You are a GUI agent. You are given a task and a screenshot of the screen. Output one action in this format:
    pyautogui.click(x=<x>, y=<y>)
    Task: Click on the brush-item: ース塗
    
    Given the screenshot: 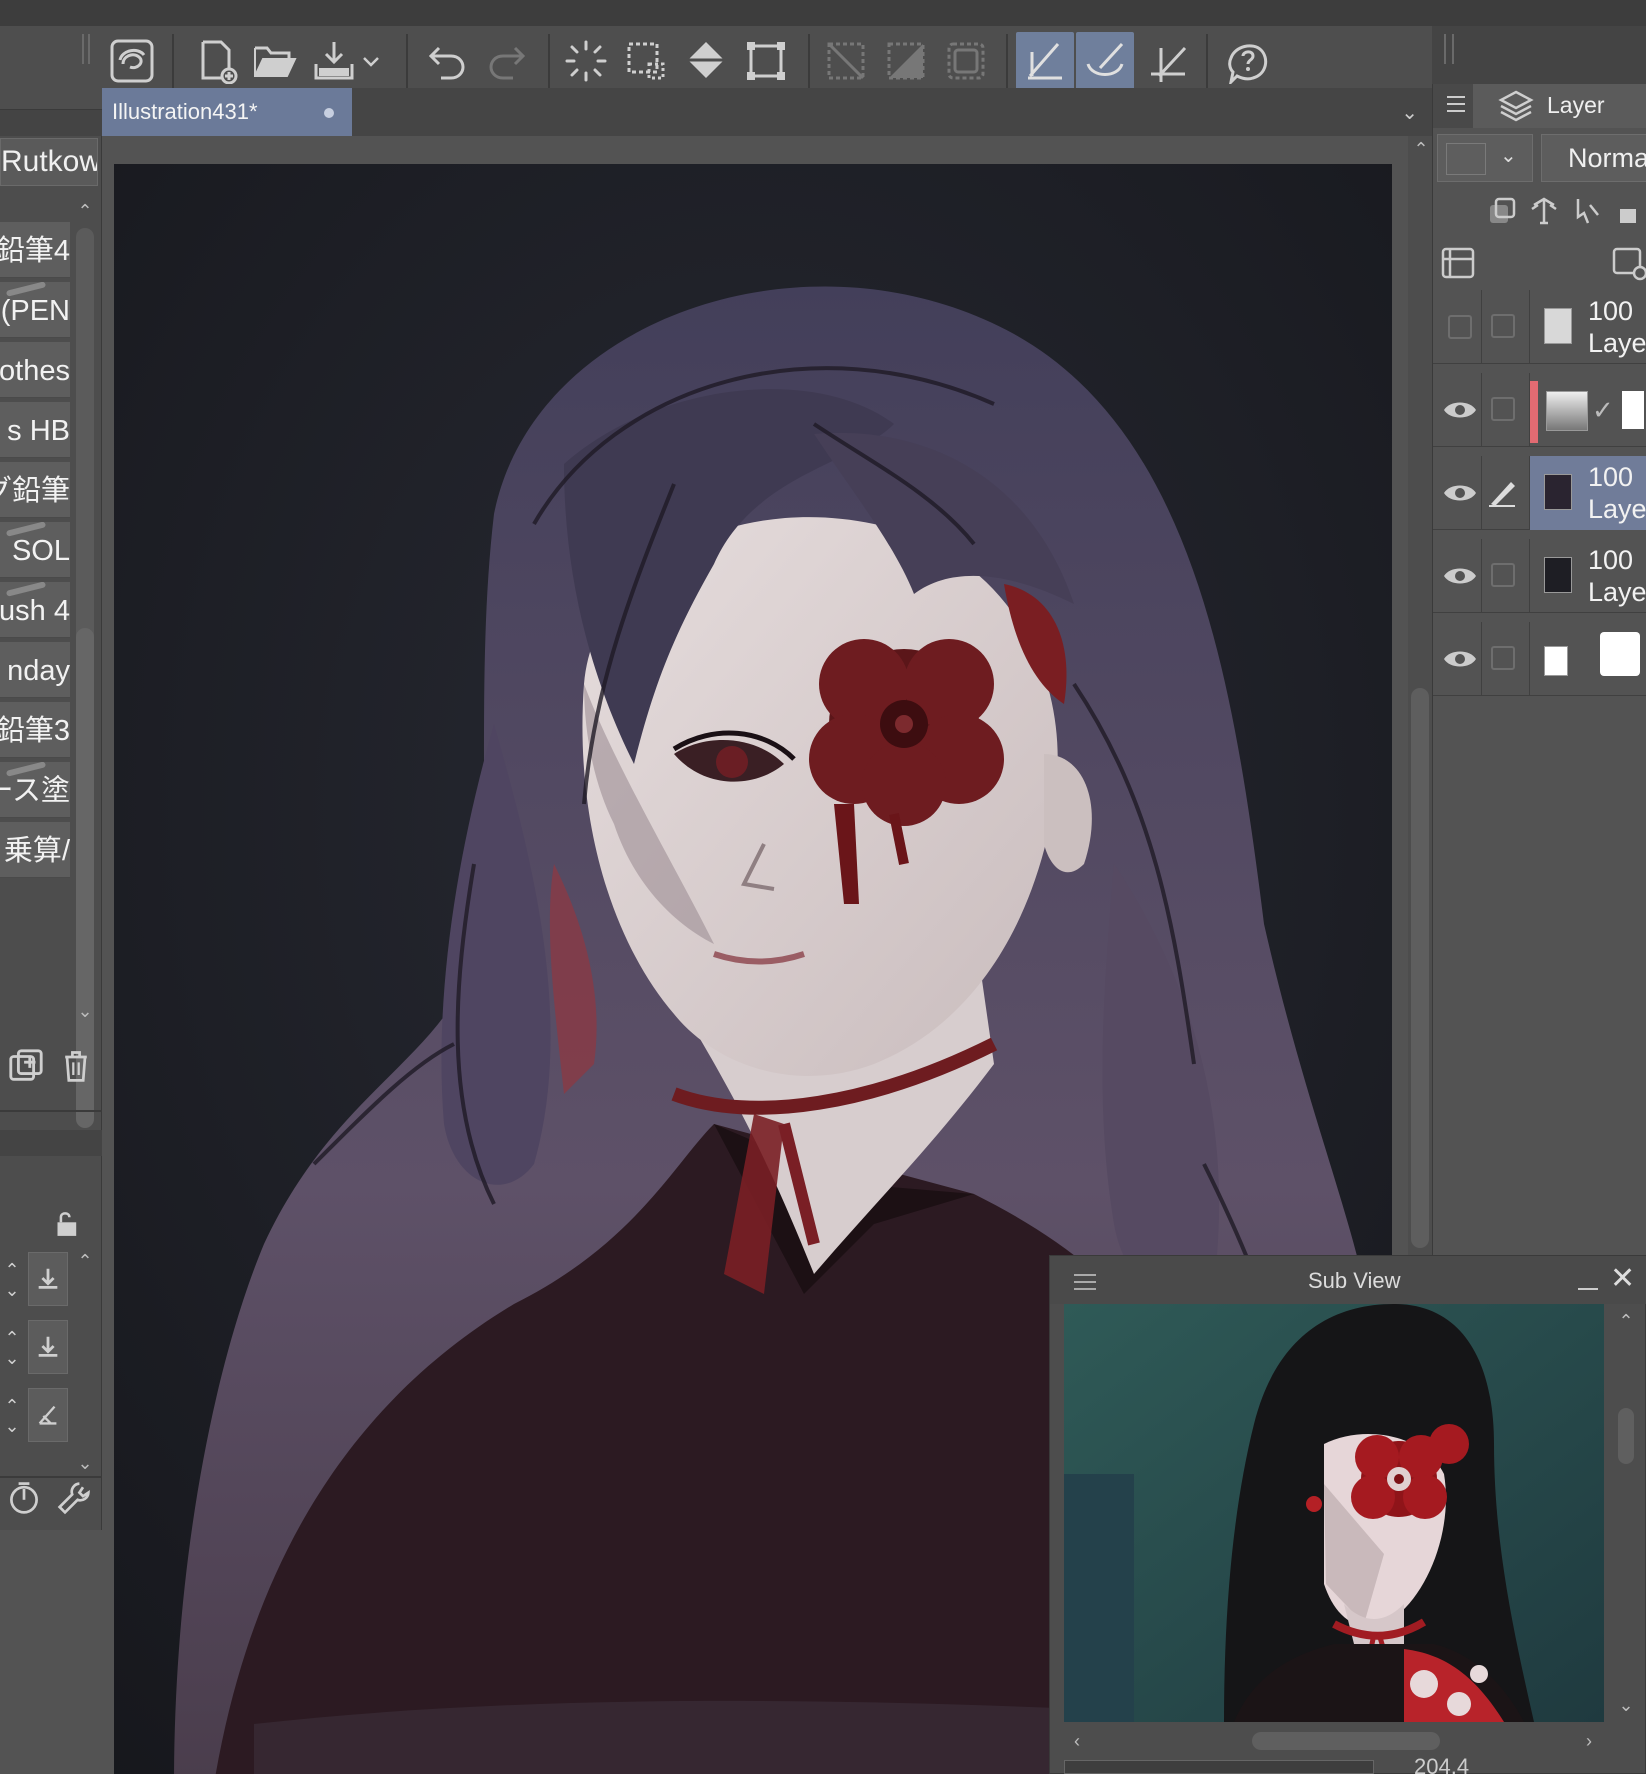 What is the action you would take?
    pyautogui.click(x=35, y=790)
    